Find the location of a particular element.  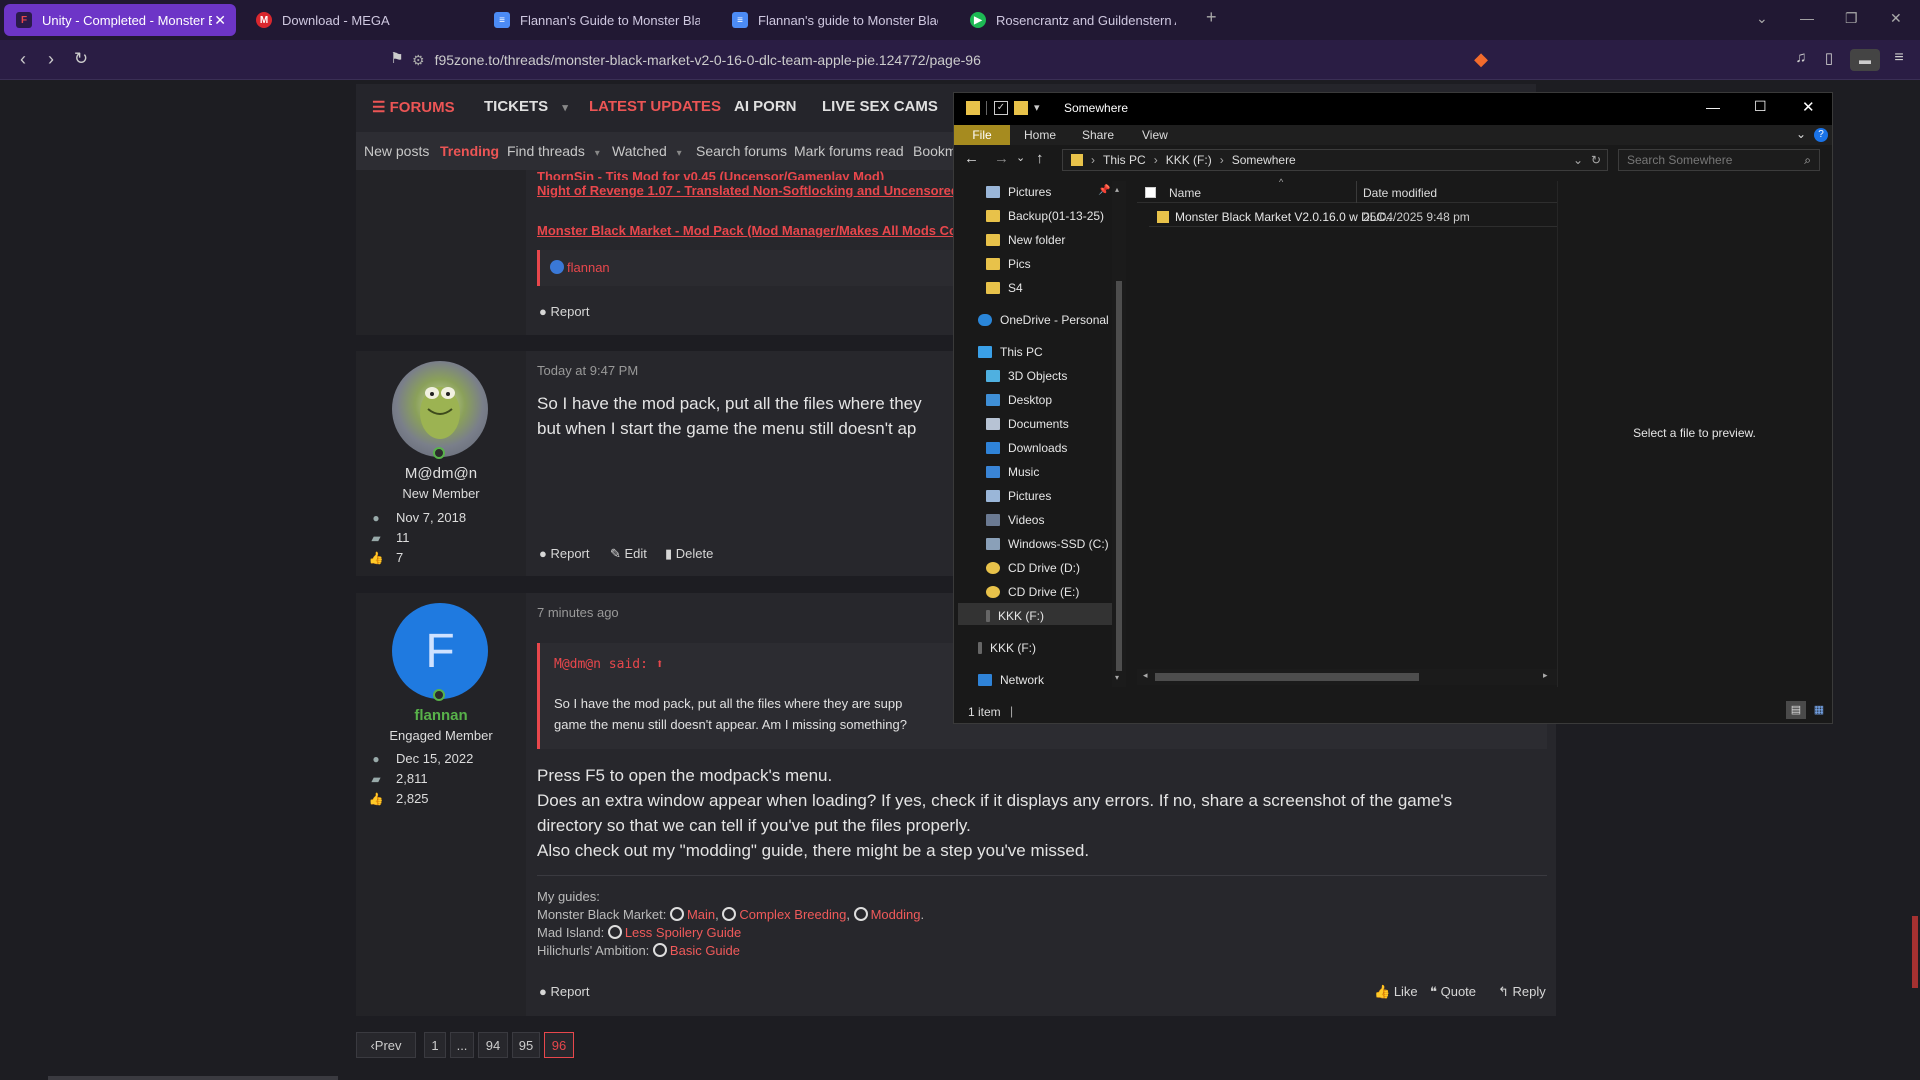

tab-guide-1: ≡ Flannan's Guide to Monster Black M is located at coordinates (597, 20).